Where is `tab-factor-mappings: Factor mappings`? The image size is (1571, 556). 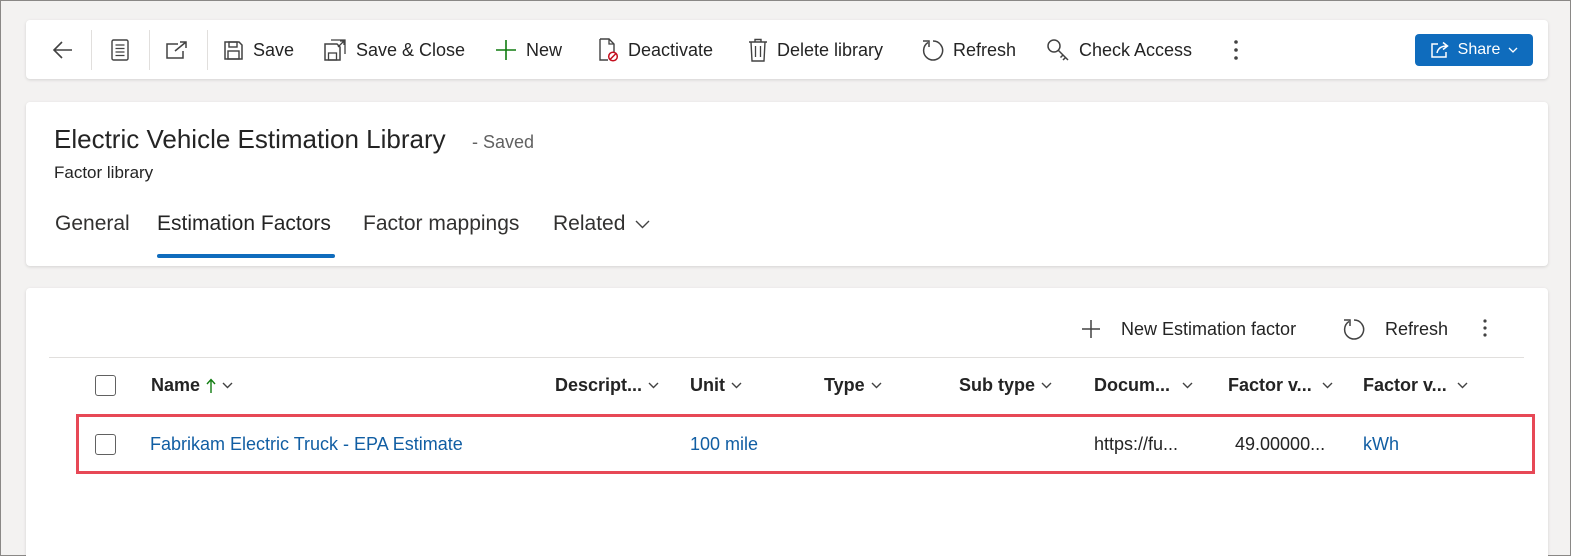 tab-factor-mappings: Factor mappings is located at coordinates (441, 224).